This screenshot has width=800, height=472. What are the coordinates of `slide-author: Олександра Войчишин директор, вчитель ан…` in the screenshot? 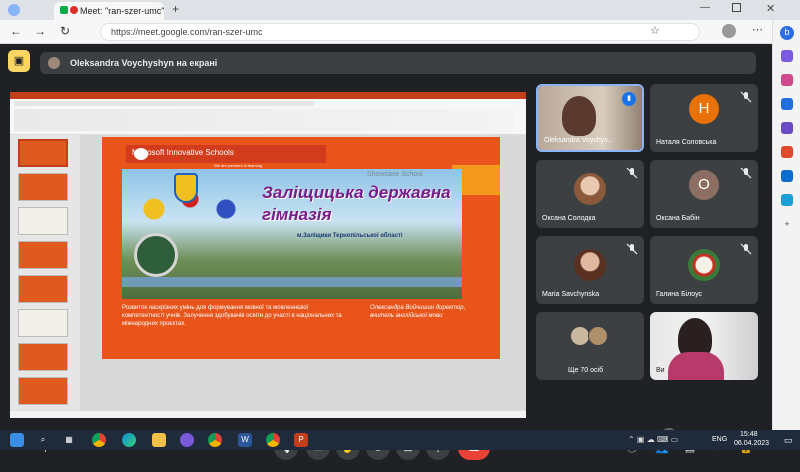 It's located at (418, 312).